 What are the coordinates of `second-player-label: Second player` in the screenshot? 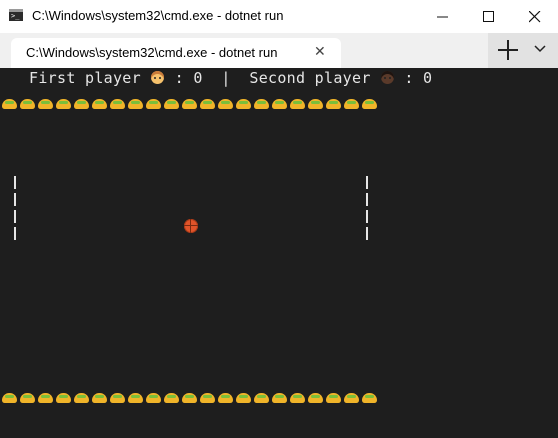 It's located at (310, 78).